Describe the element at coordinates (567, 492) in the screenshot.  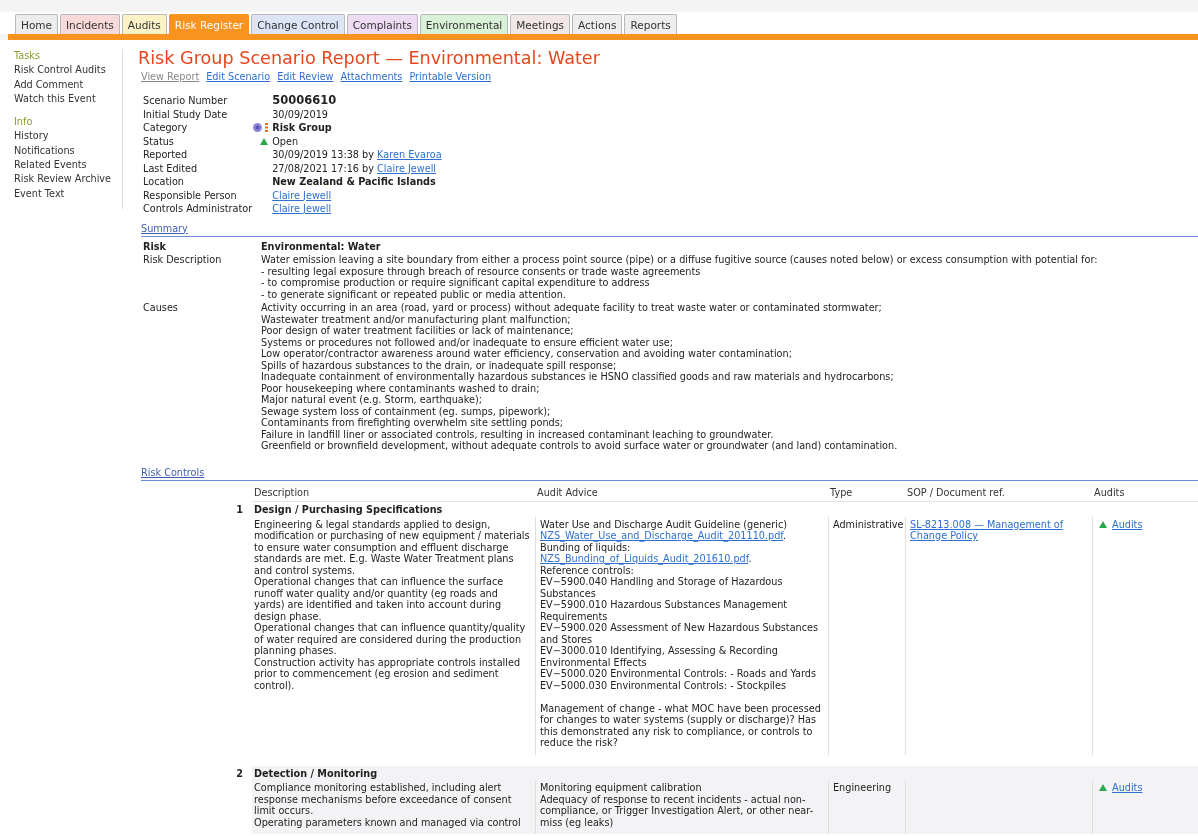
I see `column-header: Audit Advice` at that location.